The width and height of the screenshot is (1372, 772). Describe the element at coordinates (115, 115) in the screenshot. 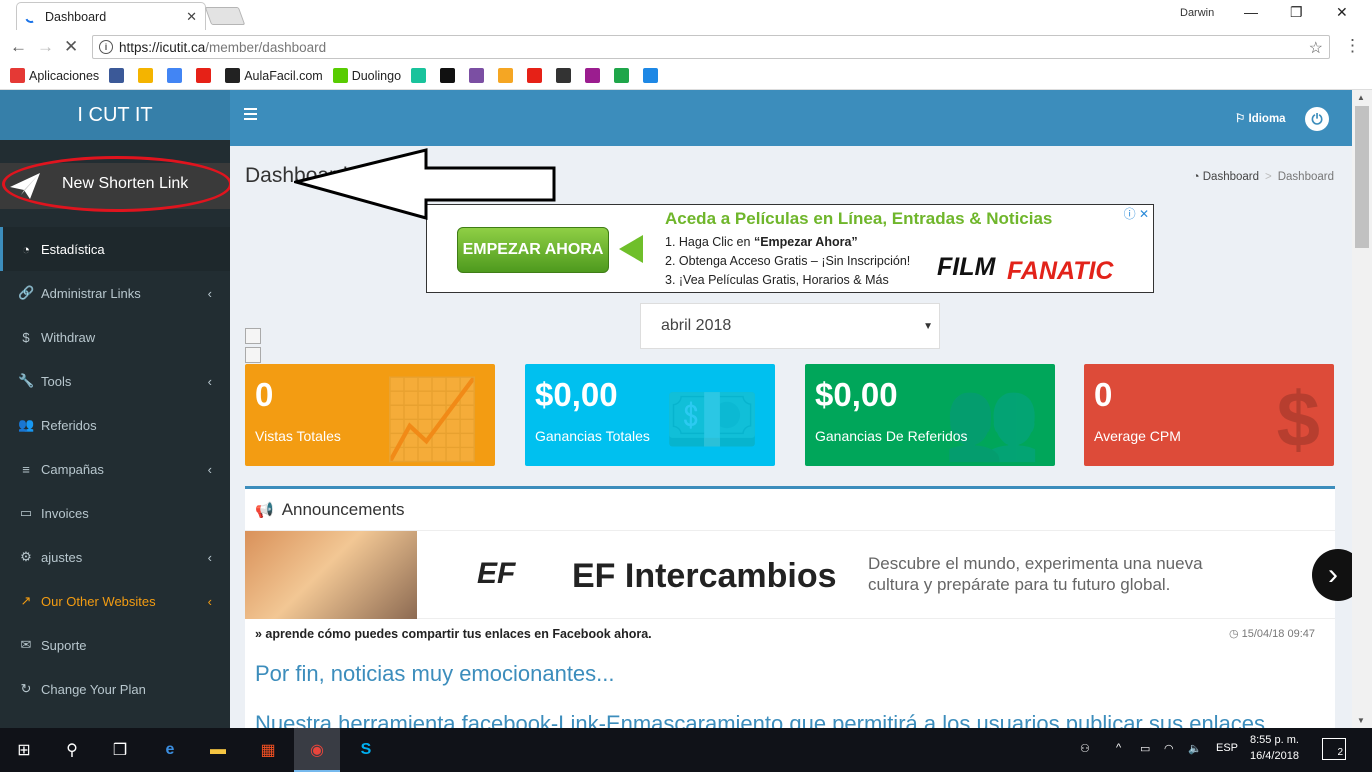

I see `brand-logo: I CUT IT` at that location.